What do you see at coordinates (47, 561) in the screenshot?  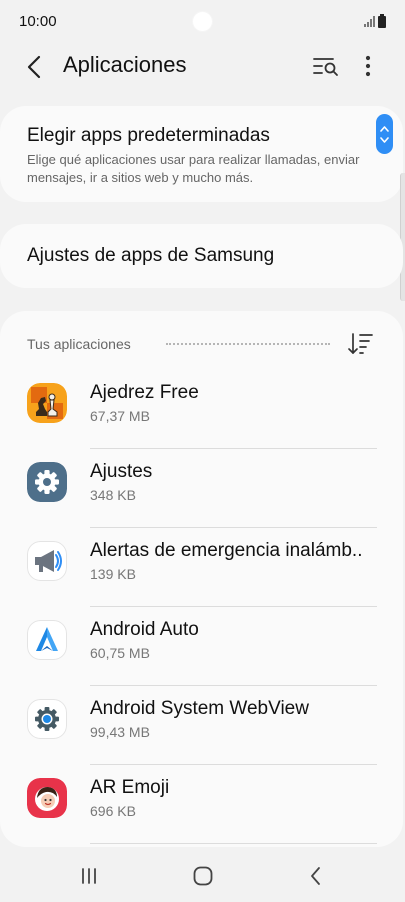 I see `megaphone-icon` at bounding box center [47, 561].